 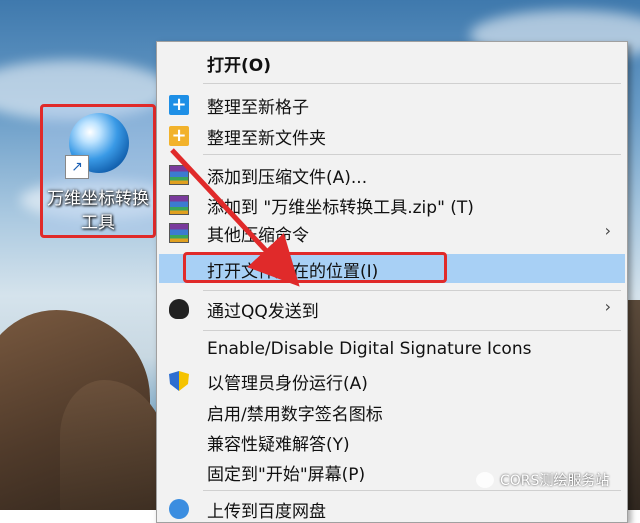 What do you see at coordinates (98, 171) in the screenshot?
I see `desktop-shortcut-icon: ↗ 万维坐标转换 工具` at bounding box center [98, 171].